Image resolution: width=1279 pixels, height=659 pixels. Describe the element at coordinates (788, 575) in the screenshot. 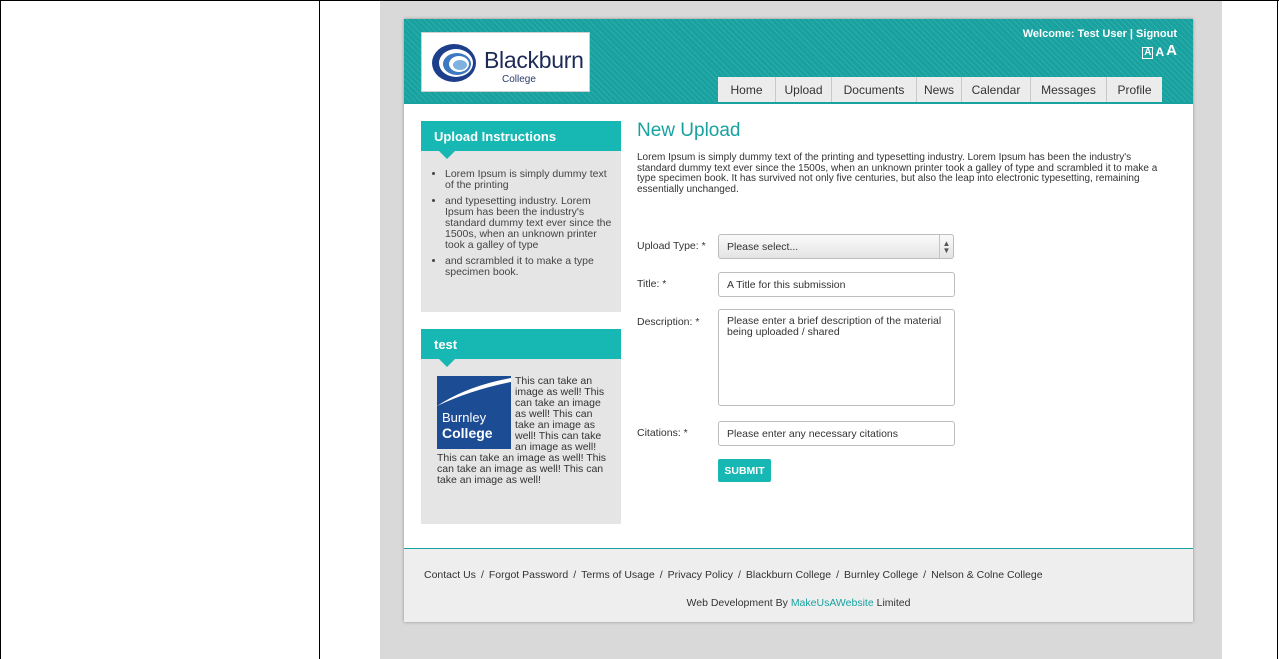

I see `footer-link-blackburn: Blackburn College` at that location.